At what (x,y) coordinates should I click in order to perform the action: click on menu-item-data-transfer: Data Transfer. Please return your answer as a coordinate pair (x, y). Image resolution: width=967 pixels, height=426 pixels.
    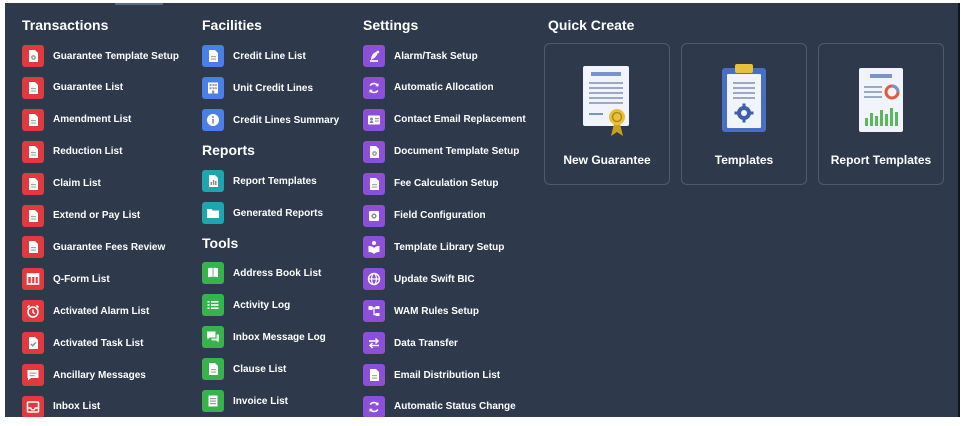
    Looking at the image, I should click on (410, 343).